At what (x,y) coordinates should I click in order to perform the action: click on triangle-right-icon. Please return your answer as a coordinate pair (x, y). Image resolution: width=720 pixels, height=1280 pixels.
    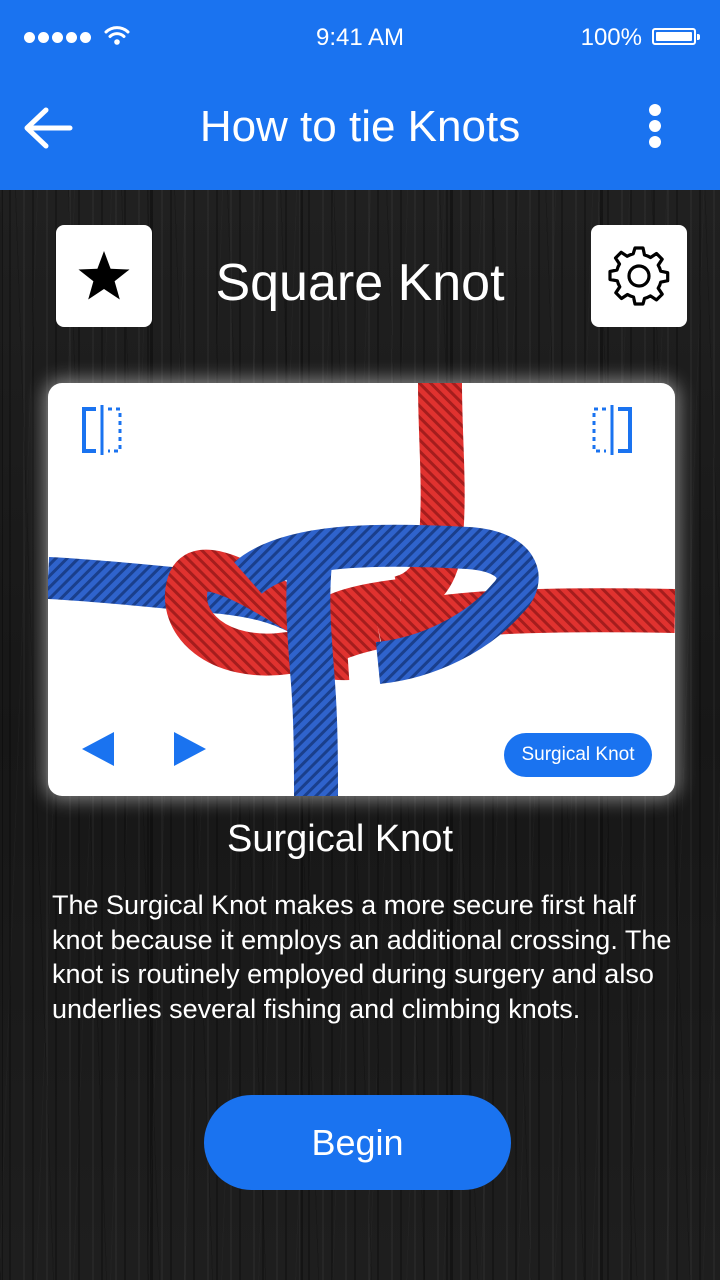
    Looking at the image, I should click on (190, 749).